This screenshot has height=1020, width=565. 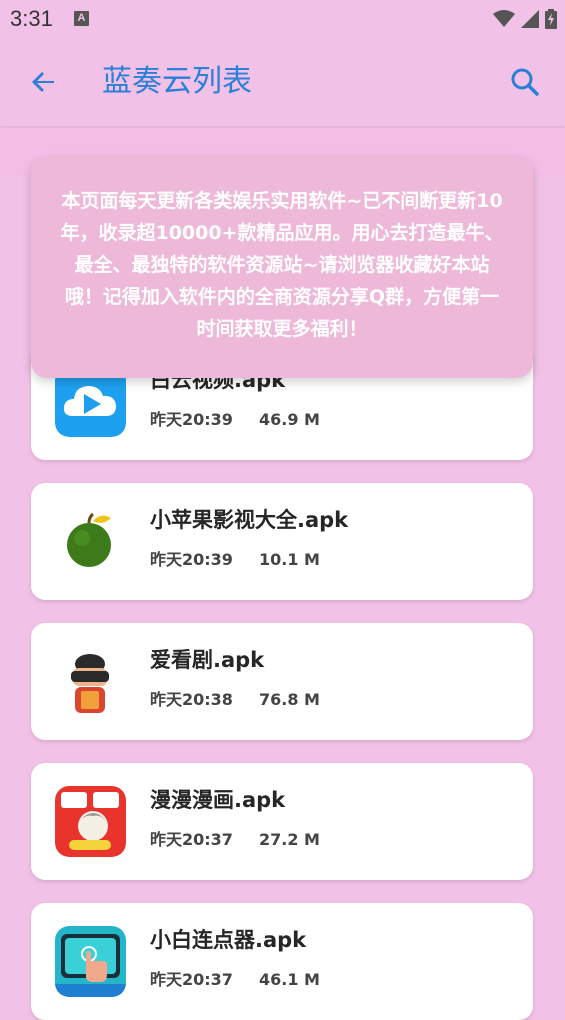 I want to click on file-size: 76.8 M, so click(x=289, y=699).